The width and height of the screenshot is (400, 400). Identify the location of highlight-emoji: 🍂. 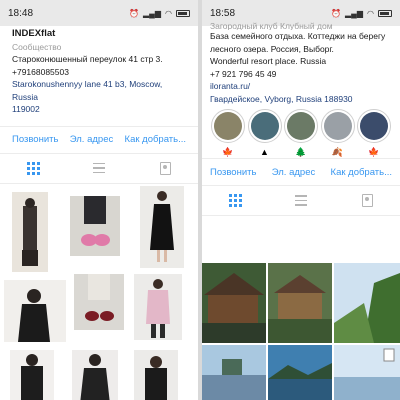
(337, 152).